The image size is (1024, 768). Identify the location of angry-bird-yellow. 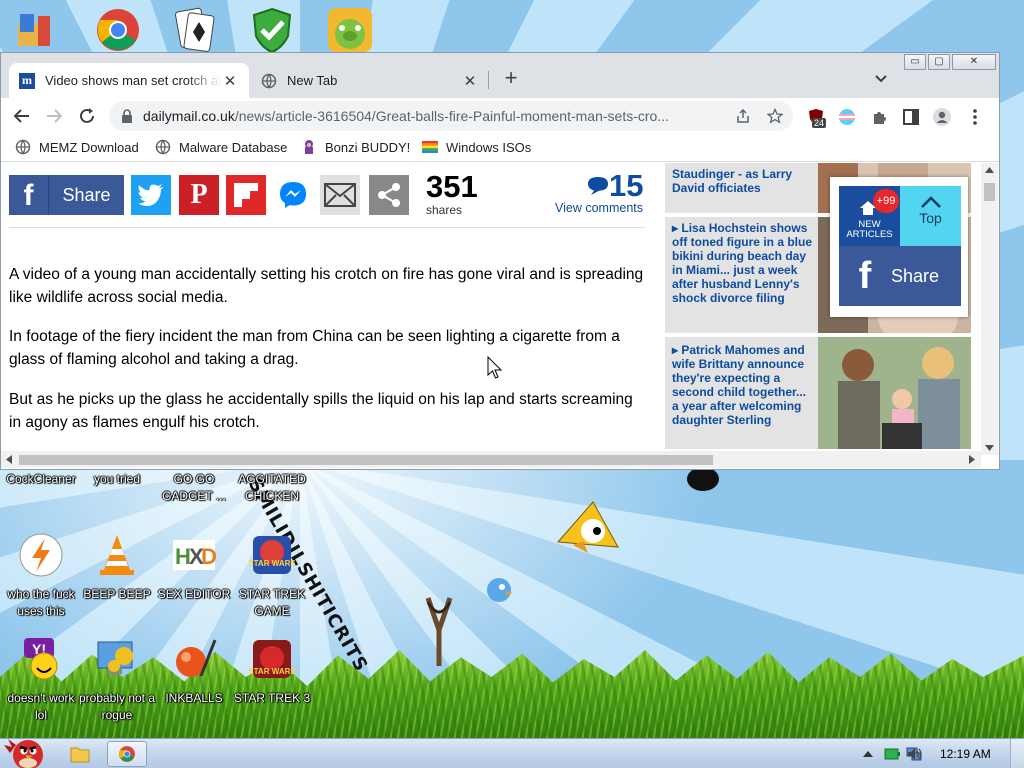
(587, 527).